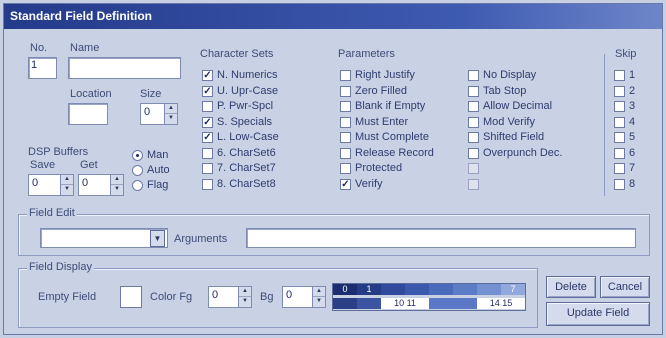 This screenshot has width=666, height=338. I want to click on skip-4-checkbox, so click(619, 122).